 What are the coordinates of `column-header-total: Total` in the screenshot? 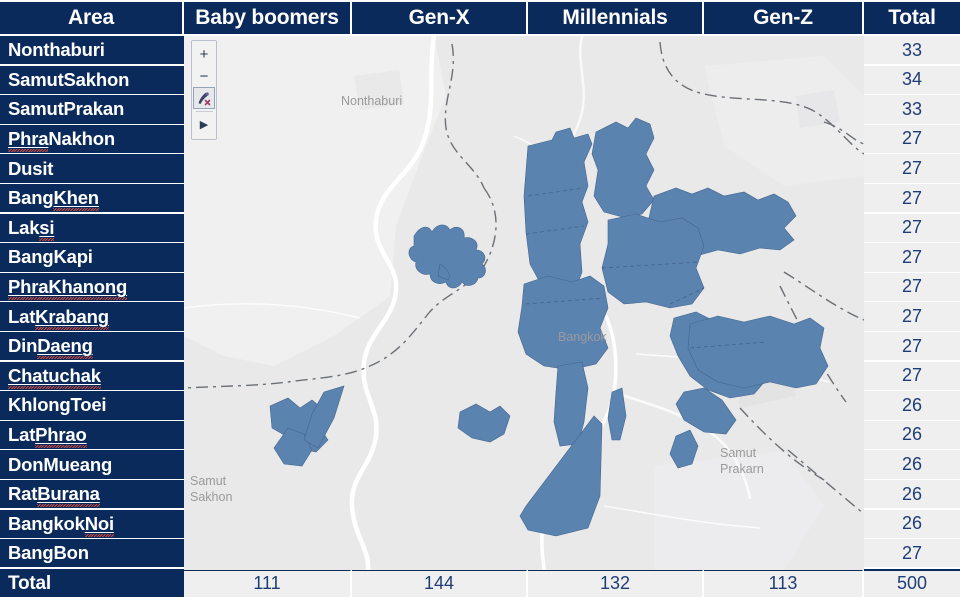 It's located at (912, 18).